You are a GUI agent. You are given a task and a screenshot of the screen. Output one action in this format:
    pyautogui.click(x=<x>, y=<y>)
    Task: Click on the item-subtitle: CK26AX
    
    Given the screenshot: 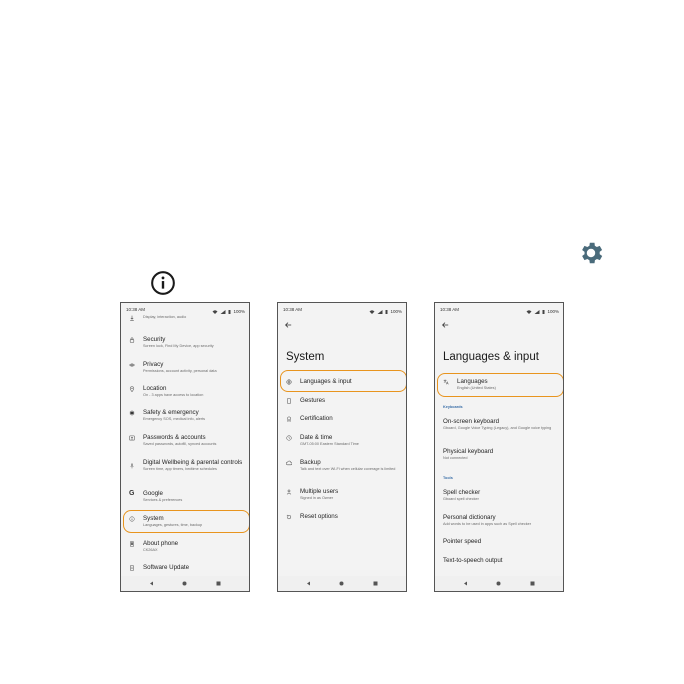 What is the action you would take?
    pyautogui.click(x=150, y=549)
    